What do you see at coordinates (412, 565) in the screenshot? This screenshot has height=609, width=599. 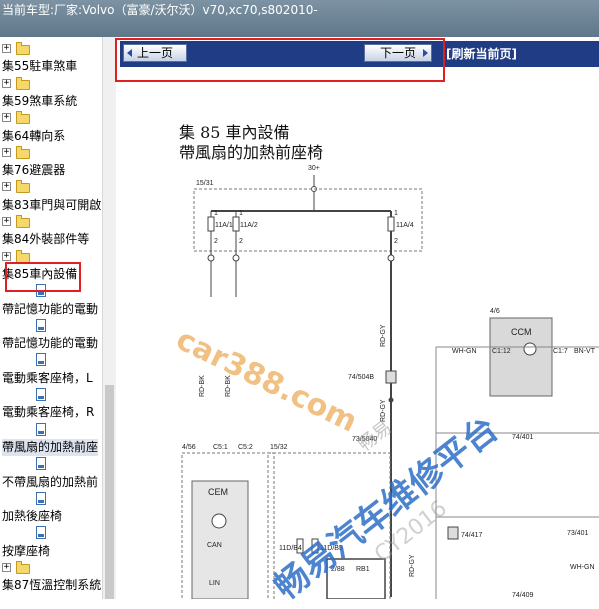 I see `wire-rd-gy-3: RD-GY` at bounding box center [412, 565].